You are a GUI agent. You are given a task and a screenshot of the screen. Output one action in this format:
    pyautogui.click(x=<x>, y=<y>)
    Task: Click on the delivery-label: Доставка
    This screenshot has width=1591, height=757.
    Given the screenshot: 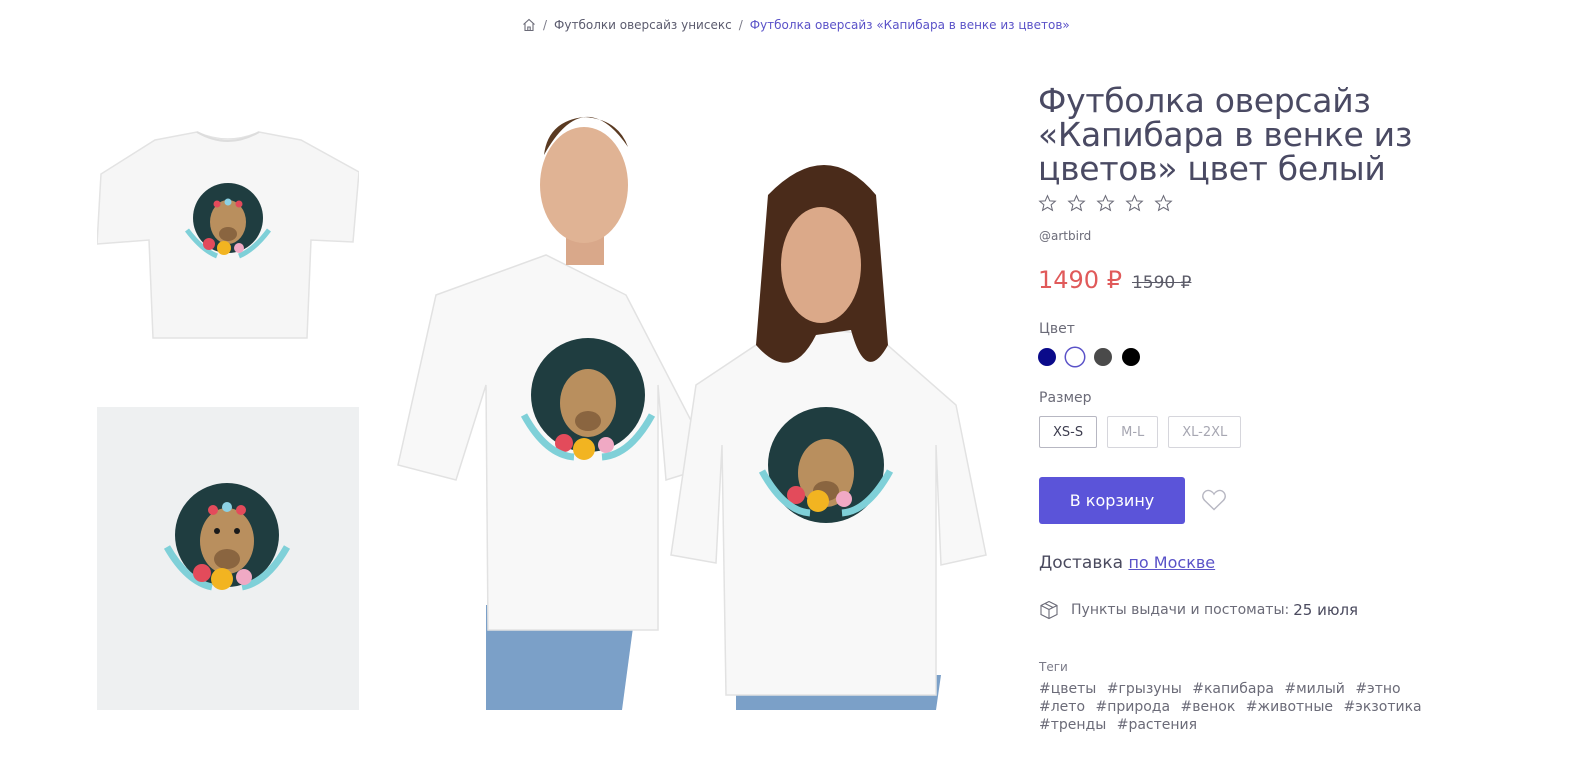 What is the action you would take?
    pyautogui.click(x=1081, y=563)
    